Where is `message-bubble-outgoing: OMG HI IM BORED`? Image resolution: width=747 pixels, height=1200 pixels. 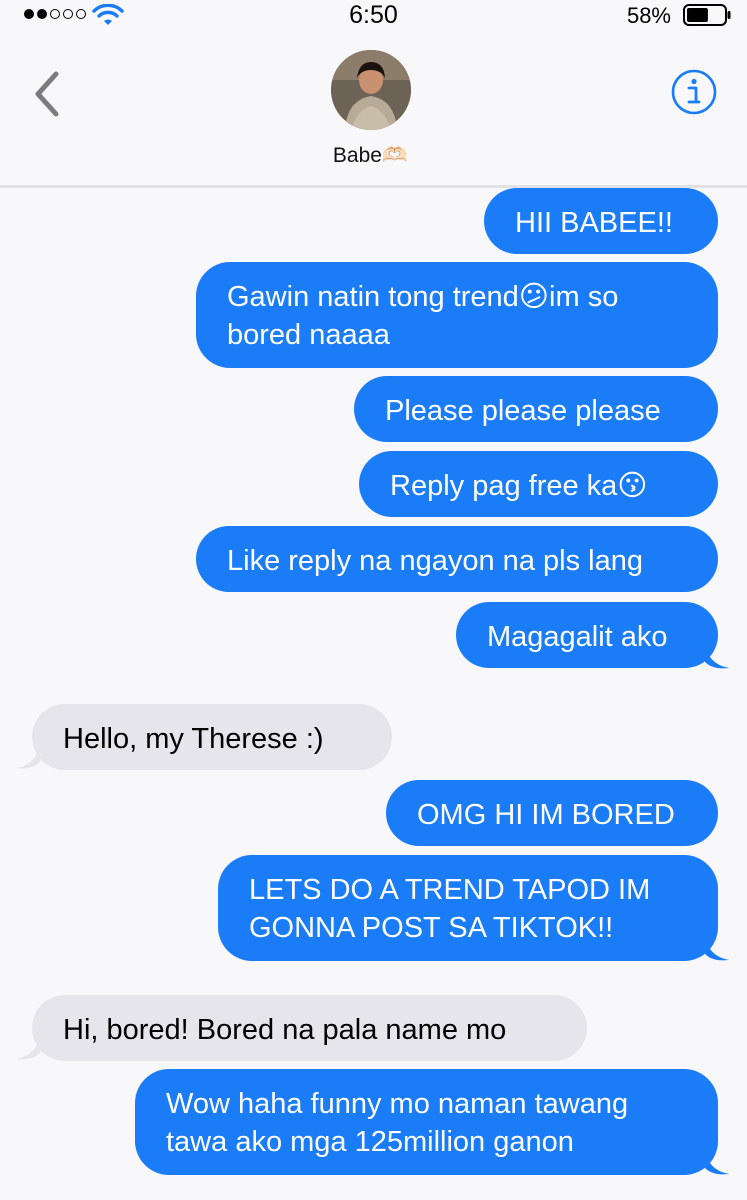 message-bubble-outgoing: OMG HI IM BORED is located at coordinates (552, 813).